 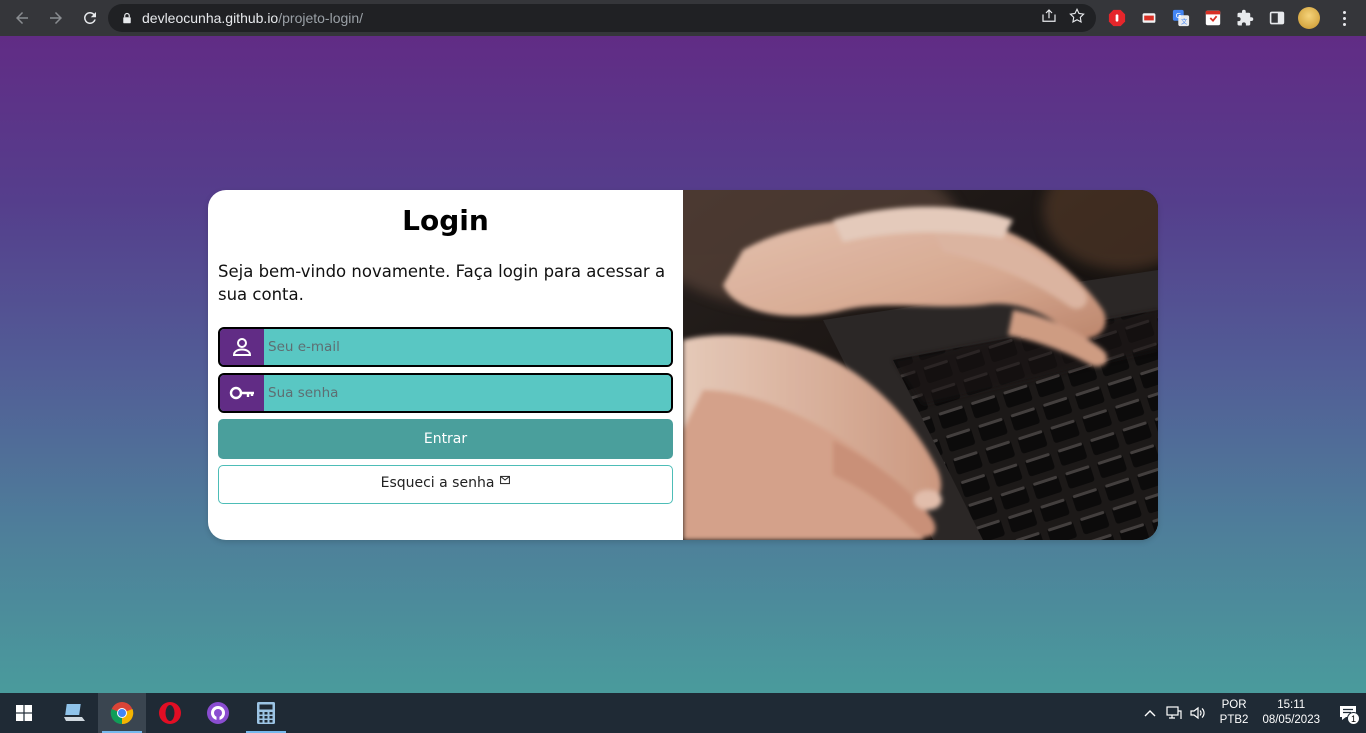 I want to click on svg-text: 文, so click(x=1184, y=20).